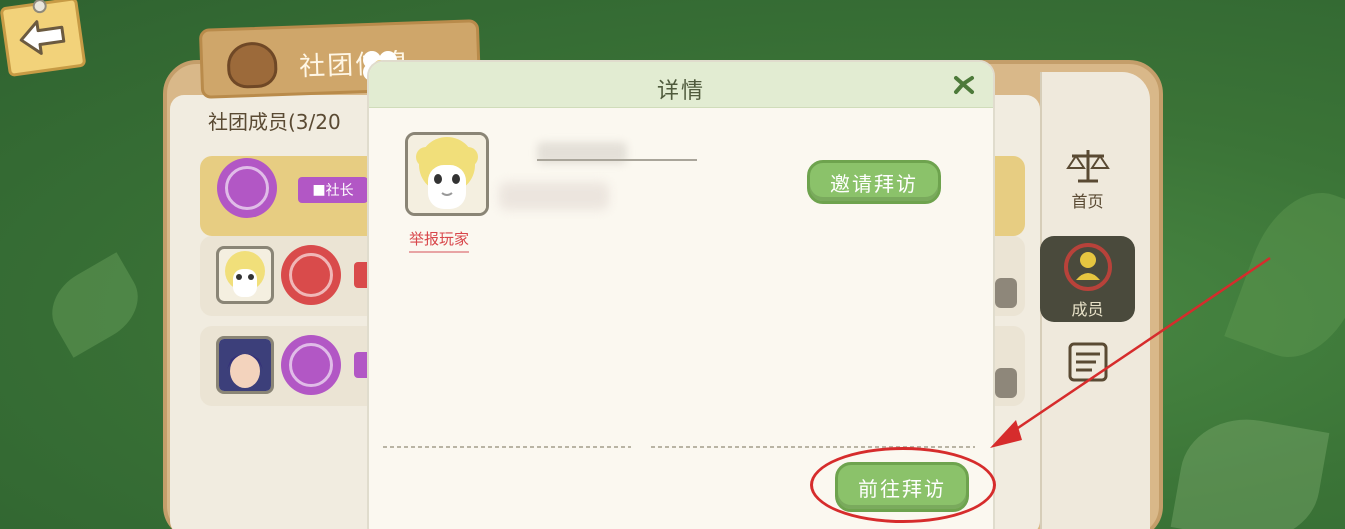  I want to click on dialog-header: 详情, so click(681, 85).